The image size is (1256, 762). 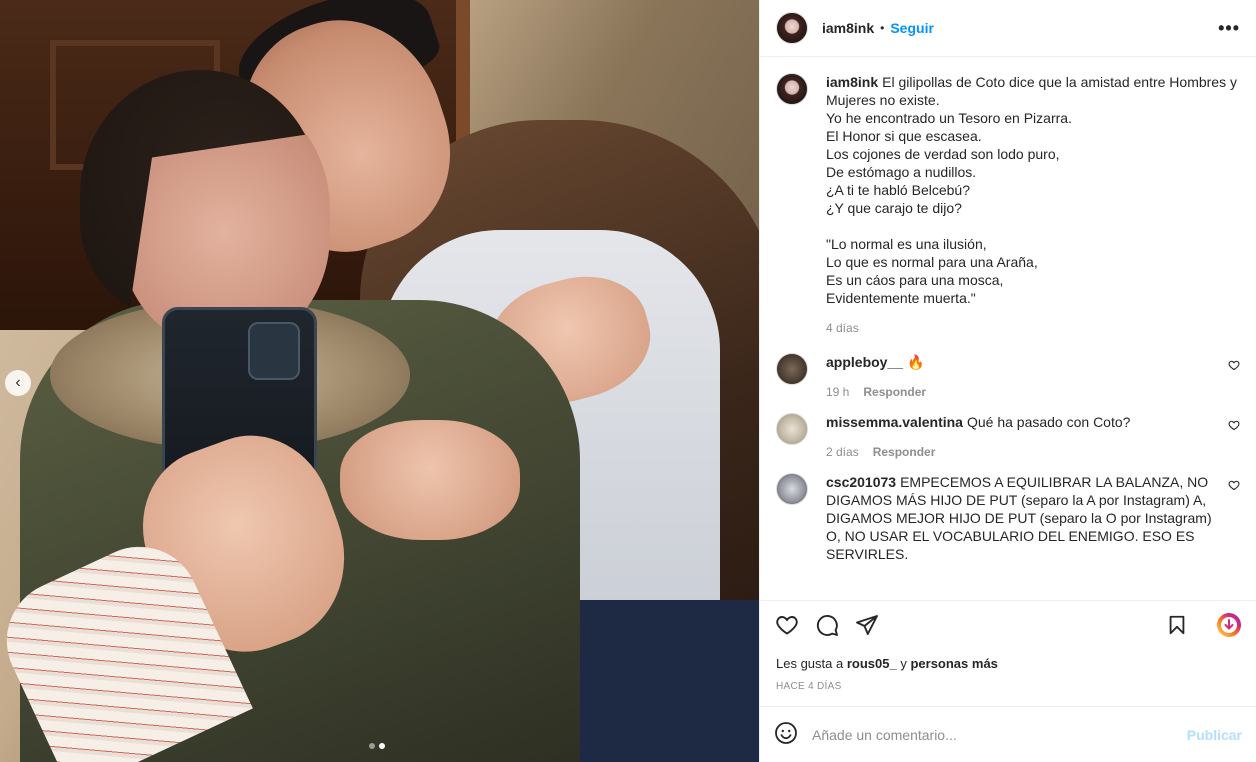 I want to click on photo-woman-hand-right, so click(x=430, y=480).